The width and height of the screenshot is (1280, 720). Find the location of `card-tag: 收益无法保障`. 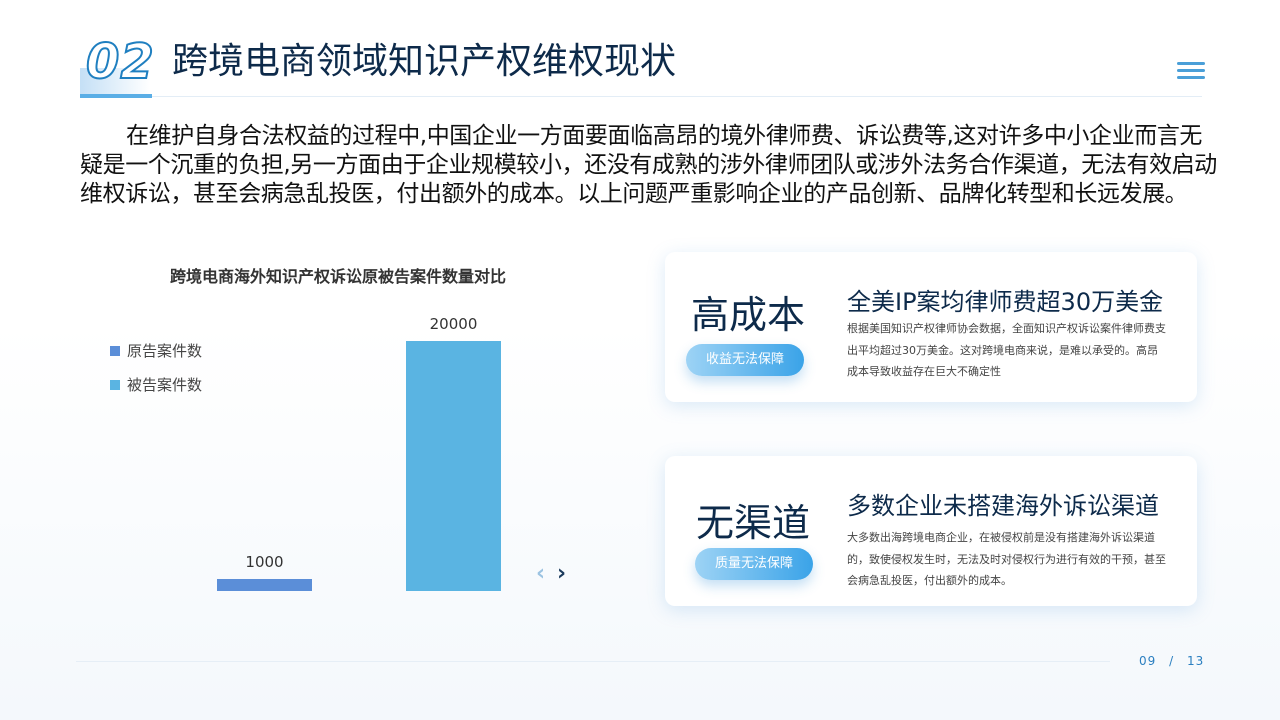

card-tag: 收益无法保障 is located at coordinates (745, 360).